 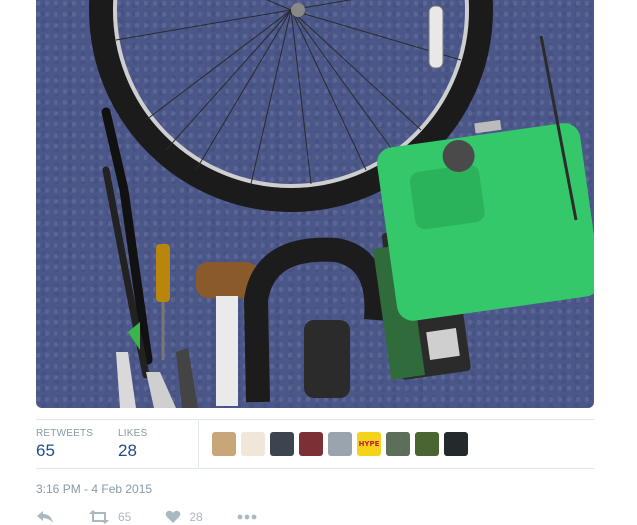 I want to click on likes-count: 28, so click(x=127, y=450).